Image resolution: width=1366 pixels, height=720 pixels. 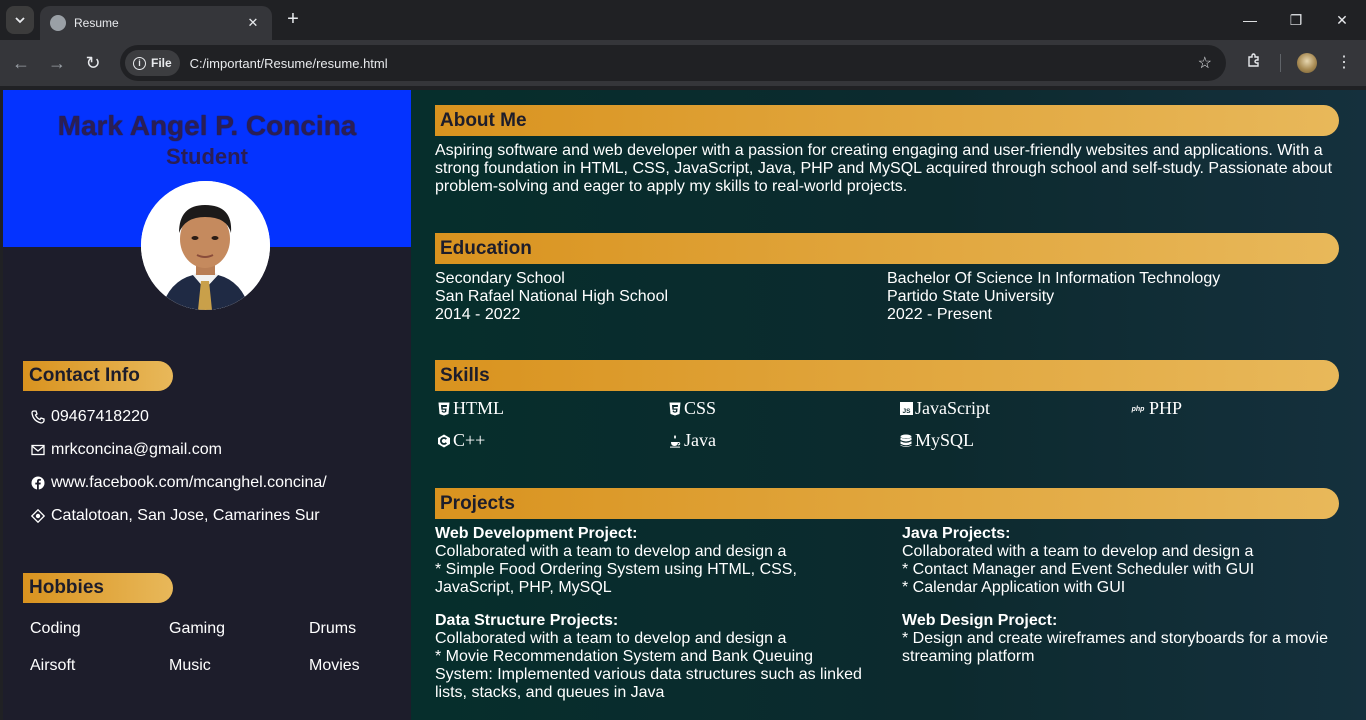 I want to click on contact-email: mrkconcina@gmail.com, so click(x=126, y=450).